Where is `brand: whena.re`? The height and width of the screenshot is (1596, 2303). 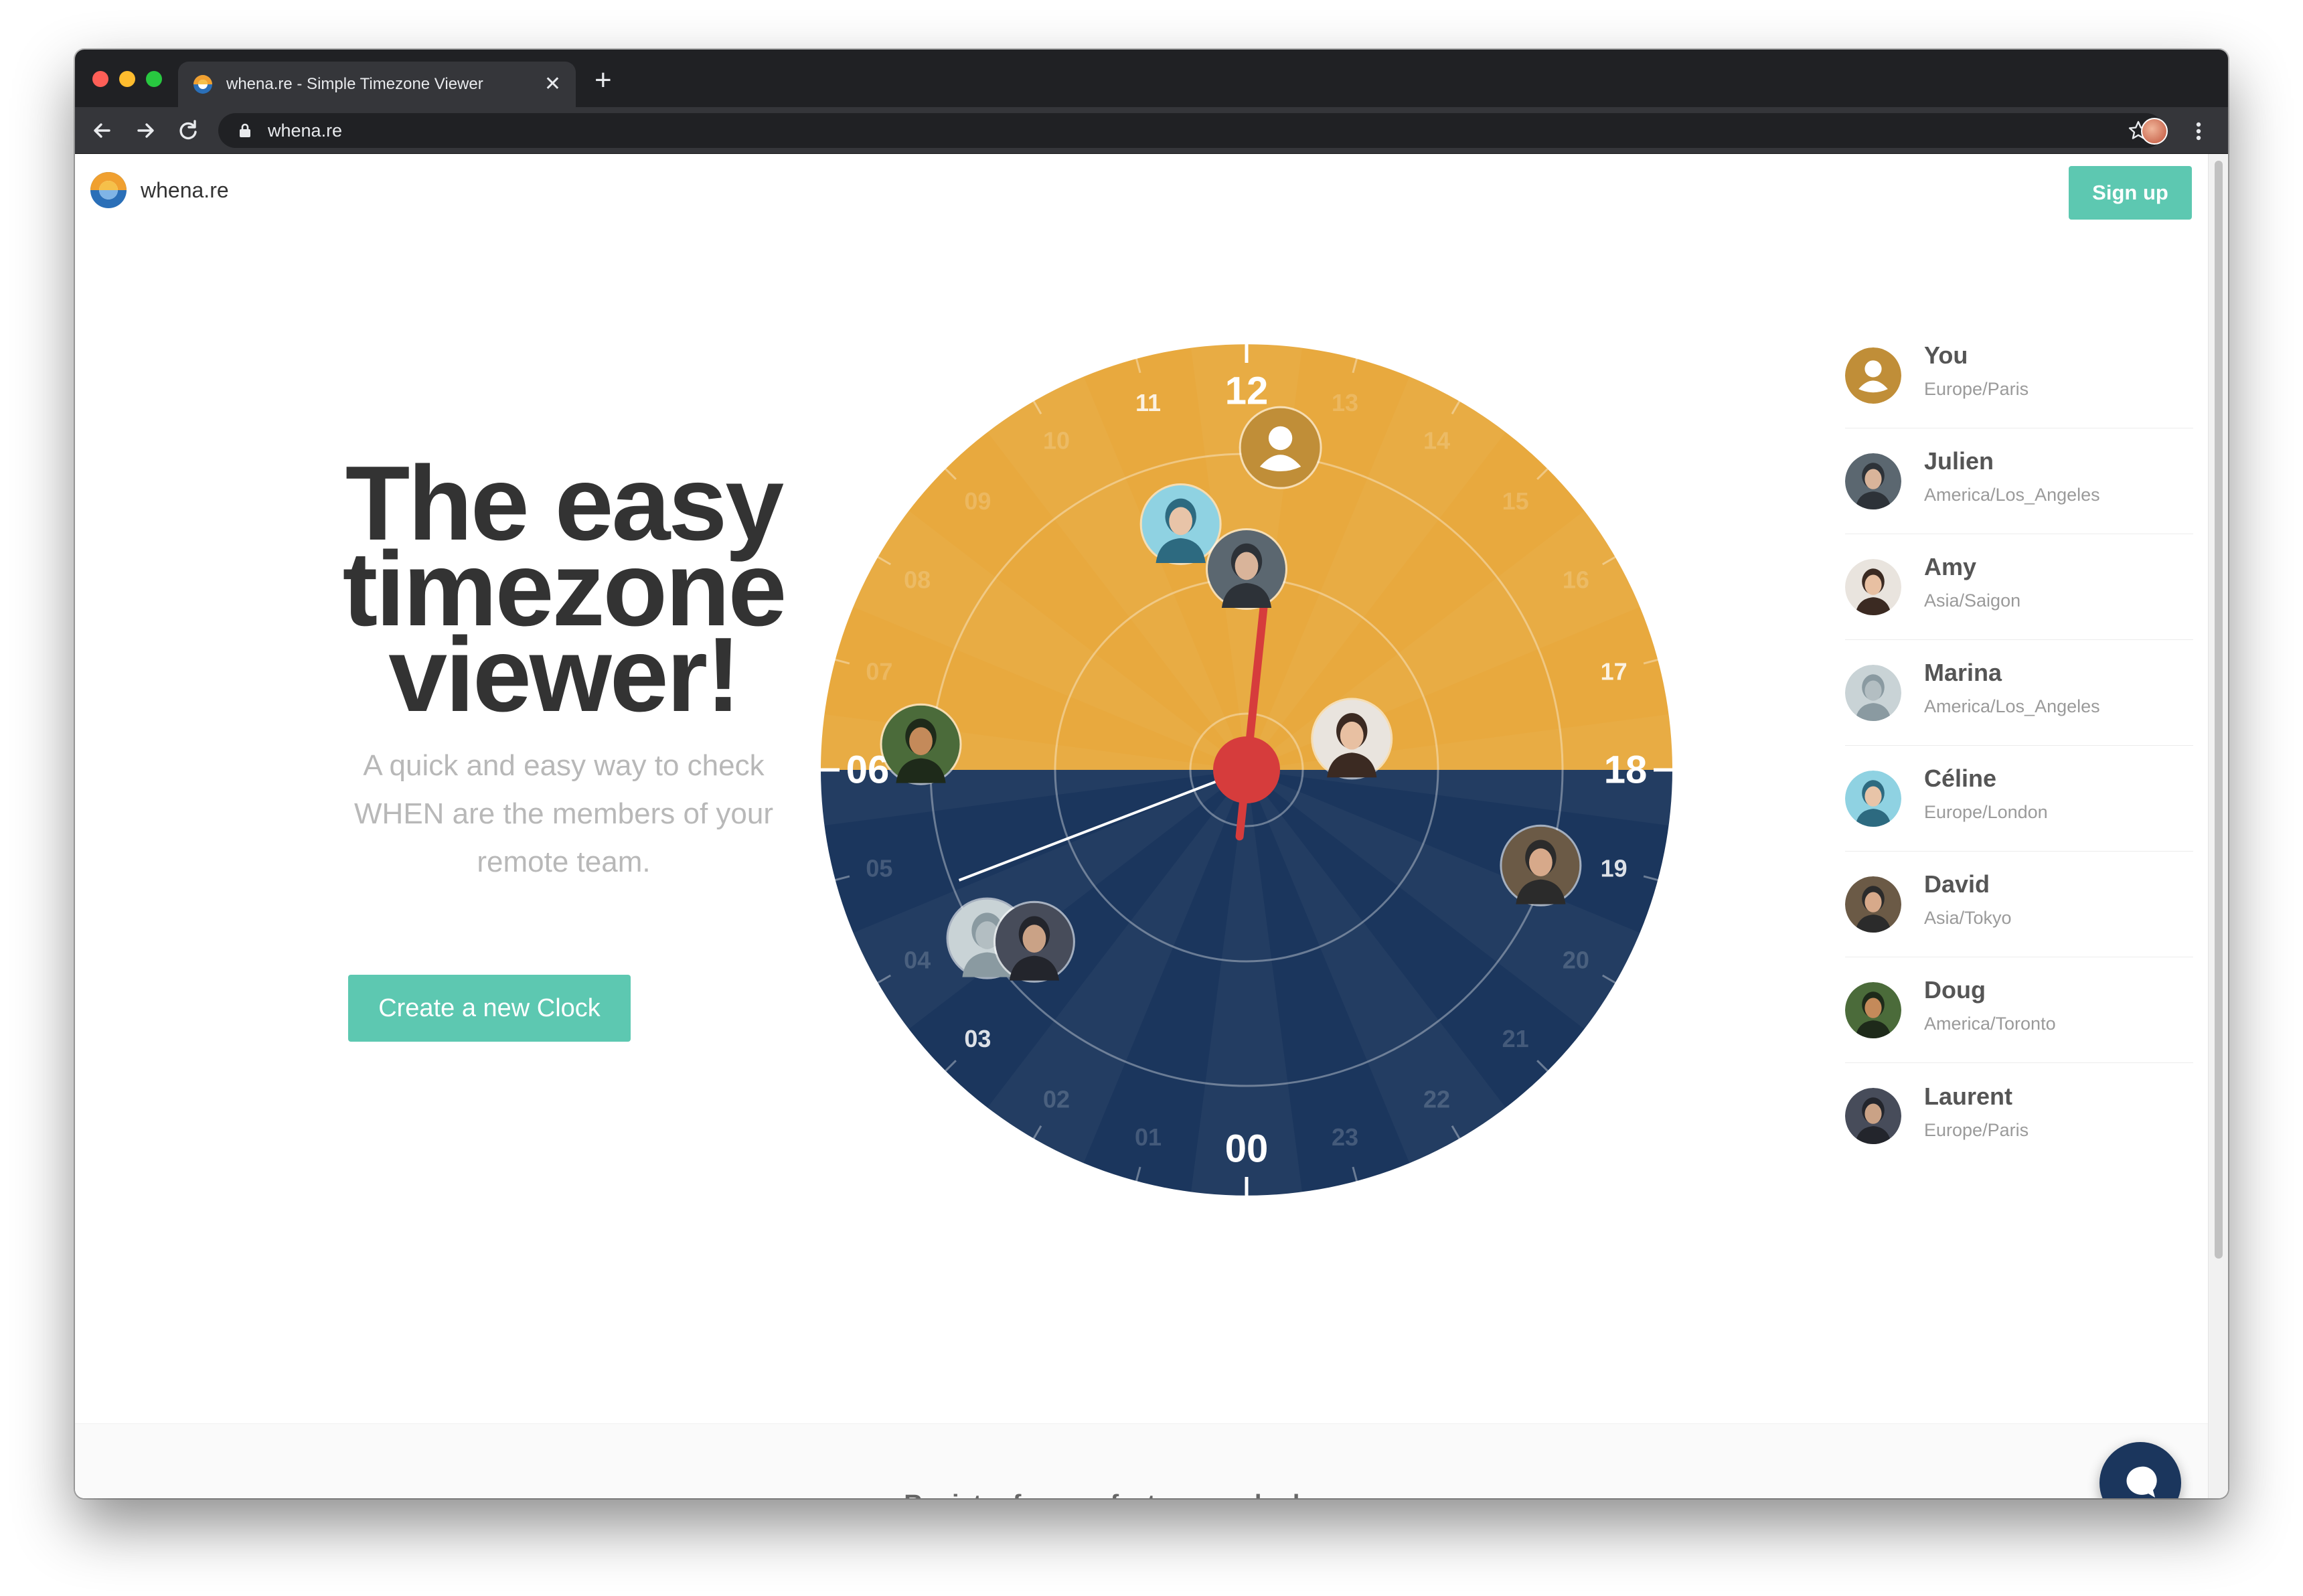 brand: whena.re is located at coordinates (160, 190).